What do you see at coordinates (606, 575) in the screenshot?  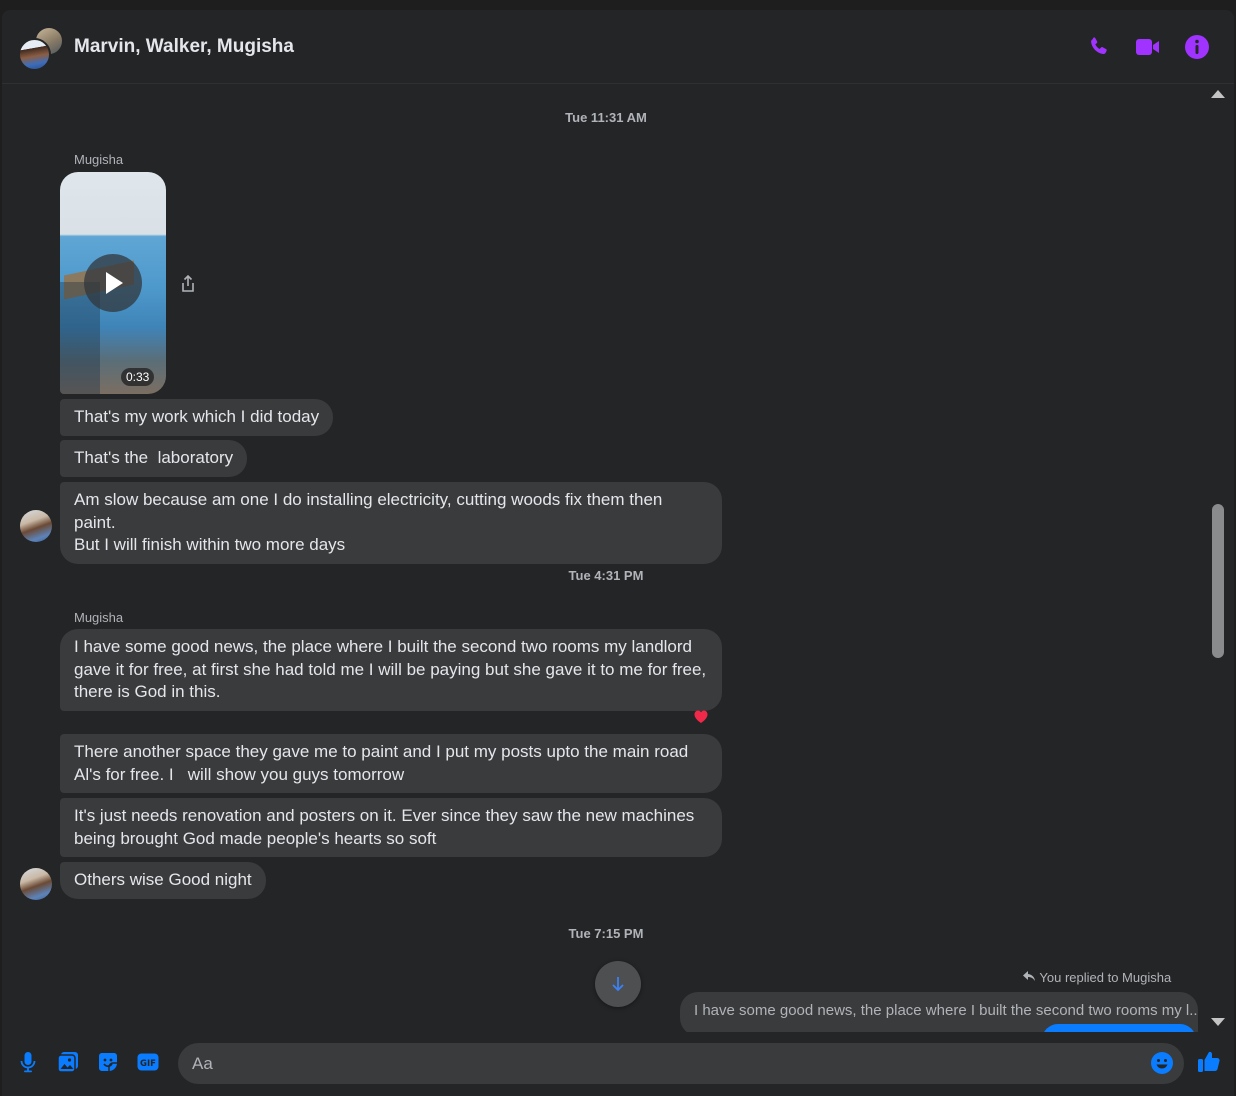 I see `timestamp: Tue 4:31 PM` at bounding box center [606, 575].